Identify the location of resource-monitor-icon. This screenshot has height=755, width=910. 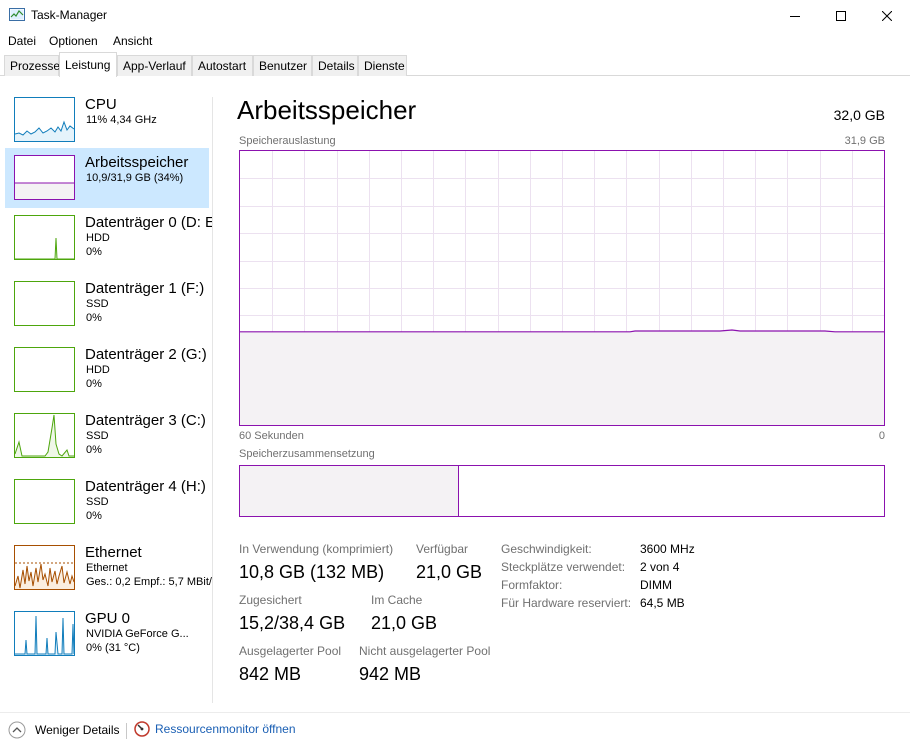
(142, 729).